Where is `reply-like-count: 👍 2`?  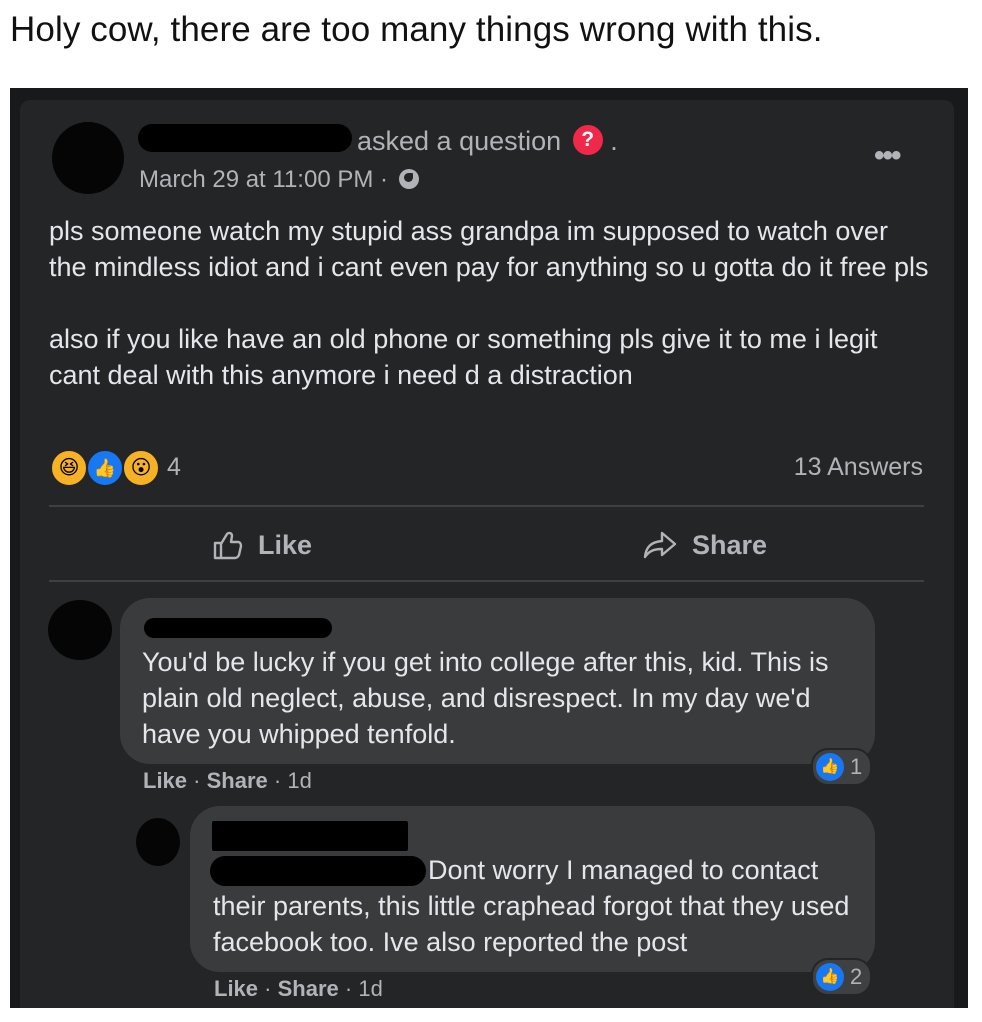
reply-like-count: 👍 2 is located at coordinates (842, 977).